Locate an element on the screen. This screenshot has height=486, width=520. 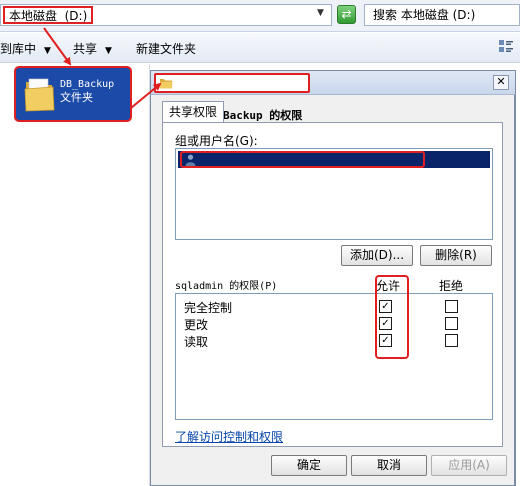
remove-button: 删除(R) is located at coordinates (456, 255).